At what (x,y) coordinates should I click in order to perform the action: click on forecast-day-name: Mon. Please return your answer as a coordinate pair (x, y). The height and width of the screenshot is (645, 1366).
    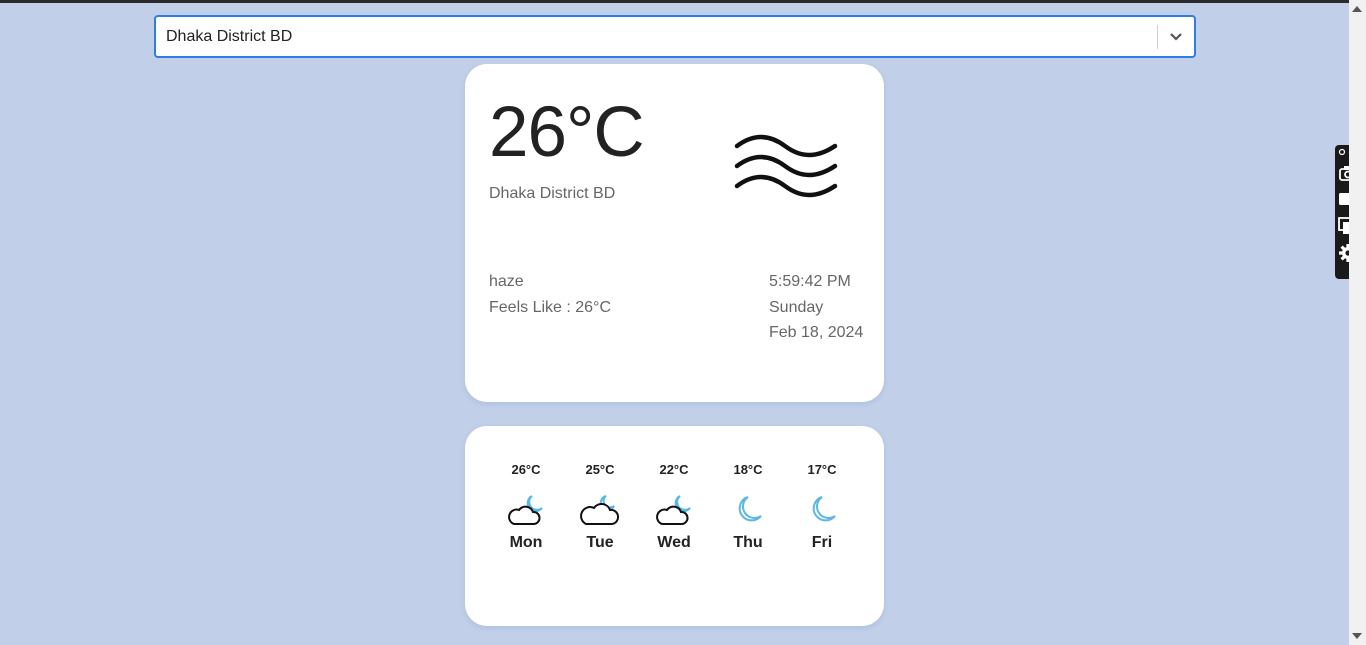
    Looking at the image, I should click on (526, 542).